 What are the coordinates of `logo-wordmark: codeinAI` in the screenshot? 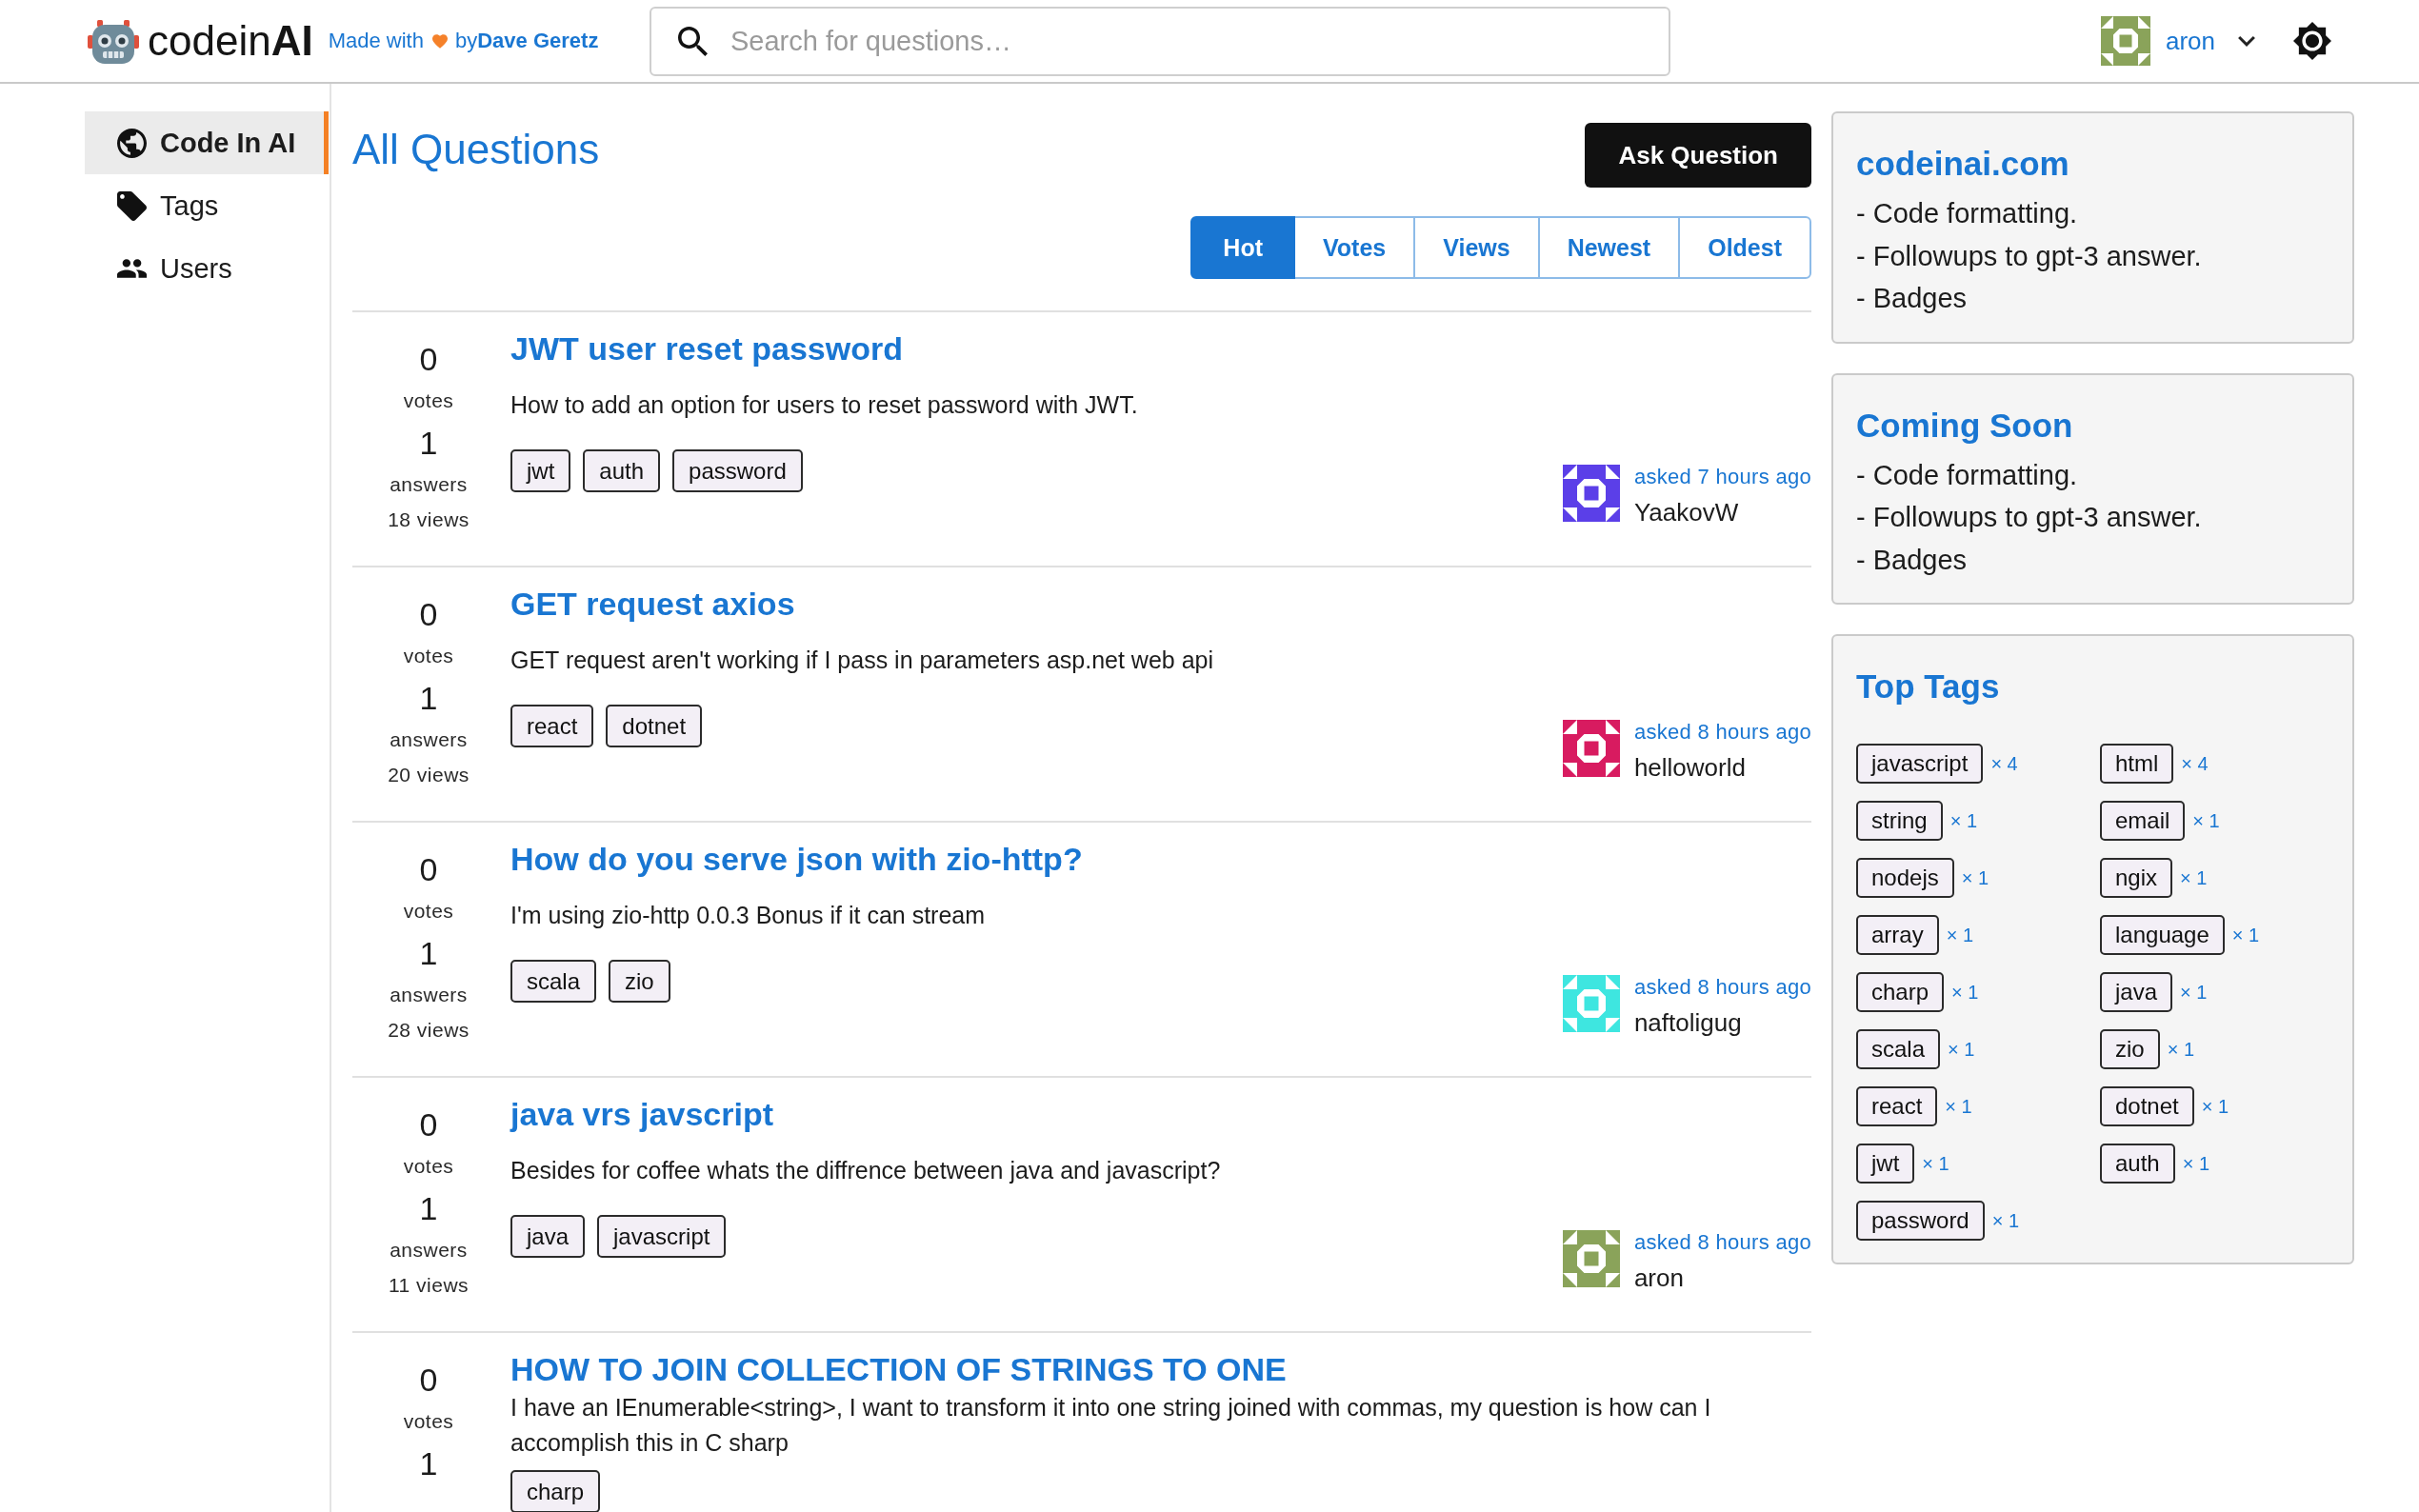 It's located at (230, 41).